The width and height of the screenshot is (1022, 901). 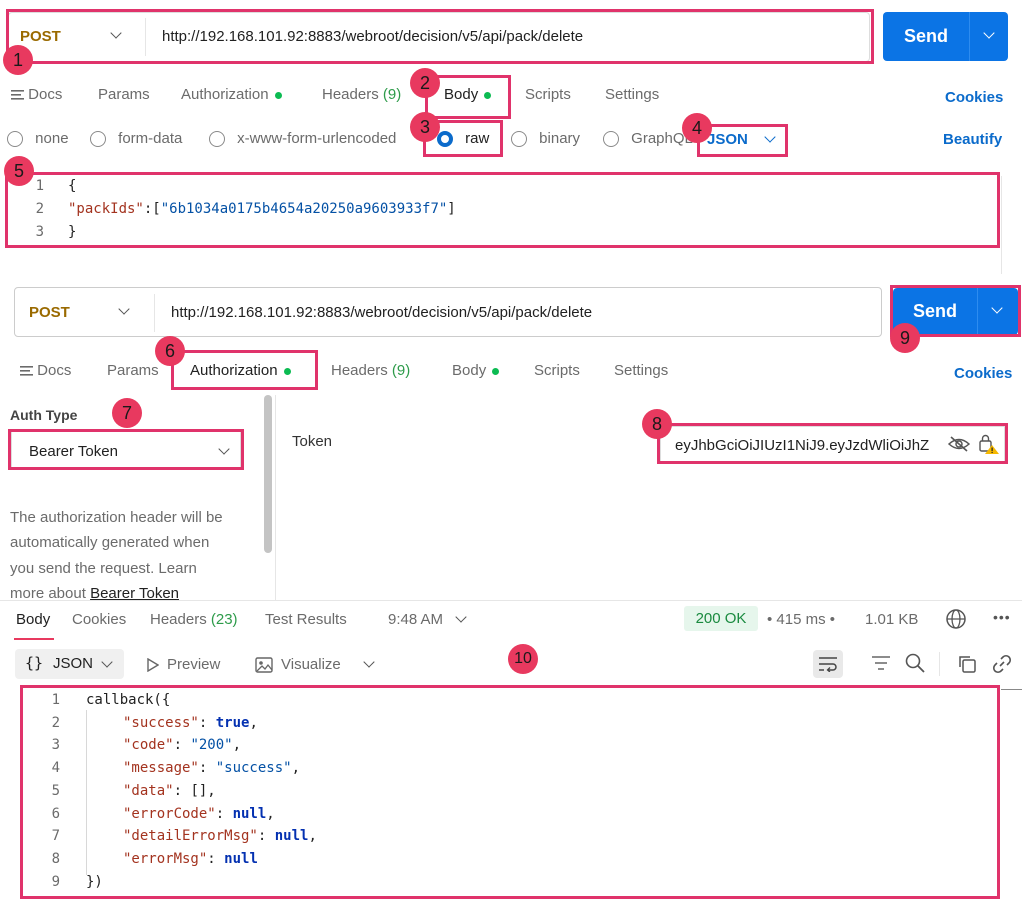 What do you see at coordinates (956, 621) in the screenshot?
I see `globe-icon` at bounding box center [956, 621].